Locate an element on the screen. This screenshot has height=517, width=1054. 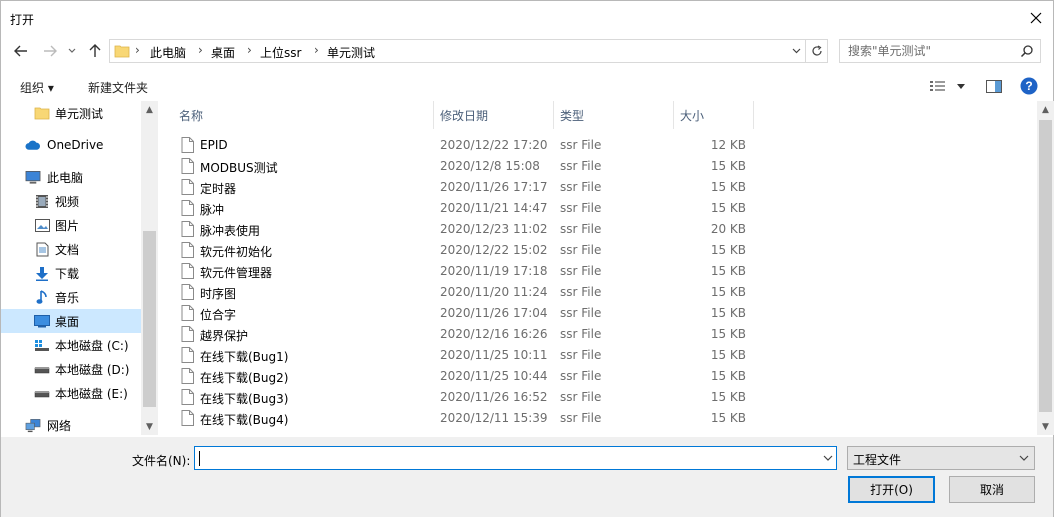
file-row: 软元件管理器 2020/11/19 17:18 ssr File 15 KB is located at coordinates (461, 271).